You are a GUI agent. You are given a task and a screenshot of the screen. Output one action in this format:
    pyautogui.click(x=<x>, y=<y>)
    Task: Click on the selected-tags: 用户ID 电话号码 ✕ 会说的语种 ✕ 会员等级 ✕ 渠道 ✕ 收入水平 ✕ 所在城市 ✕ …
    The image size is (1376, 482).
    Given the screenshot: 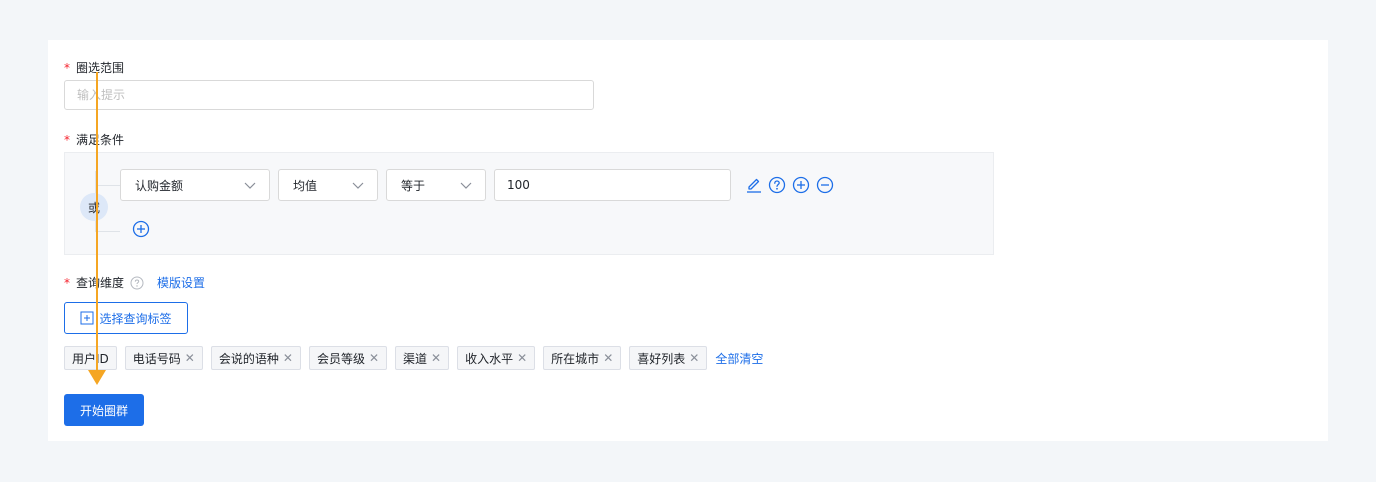 What is the action you would take?
    pyautogui.click(x=413, y=358)
    